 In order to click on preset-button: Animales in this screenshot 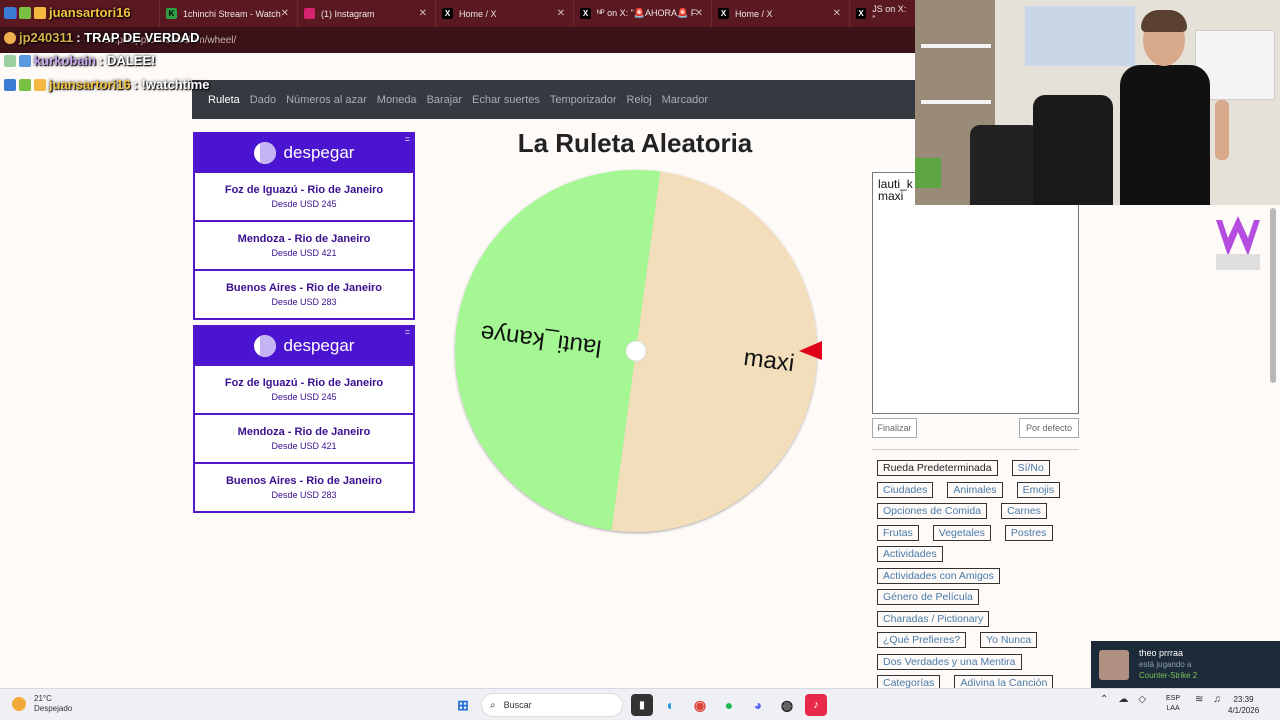, I will do `click(975, 489)`.